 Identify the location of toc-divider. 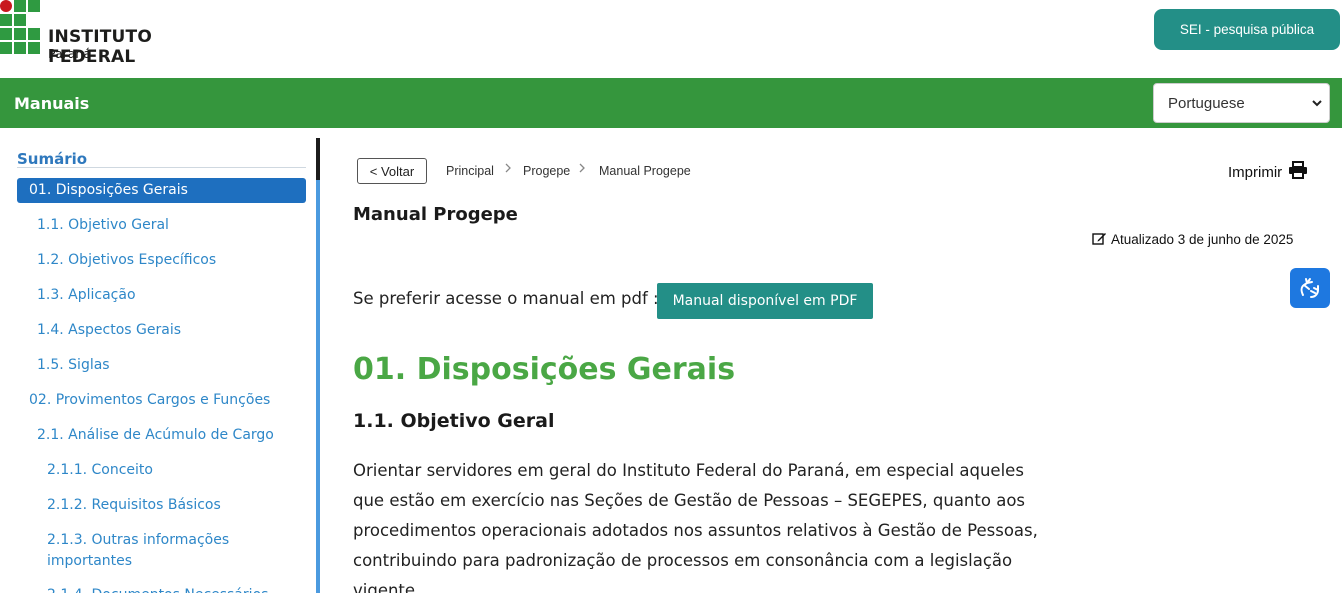
(161, 167).